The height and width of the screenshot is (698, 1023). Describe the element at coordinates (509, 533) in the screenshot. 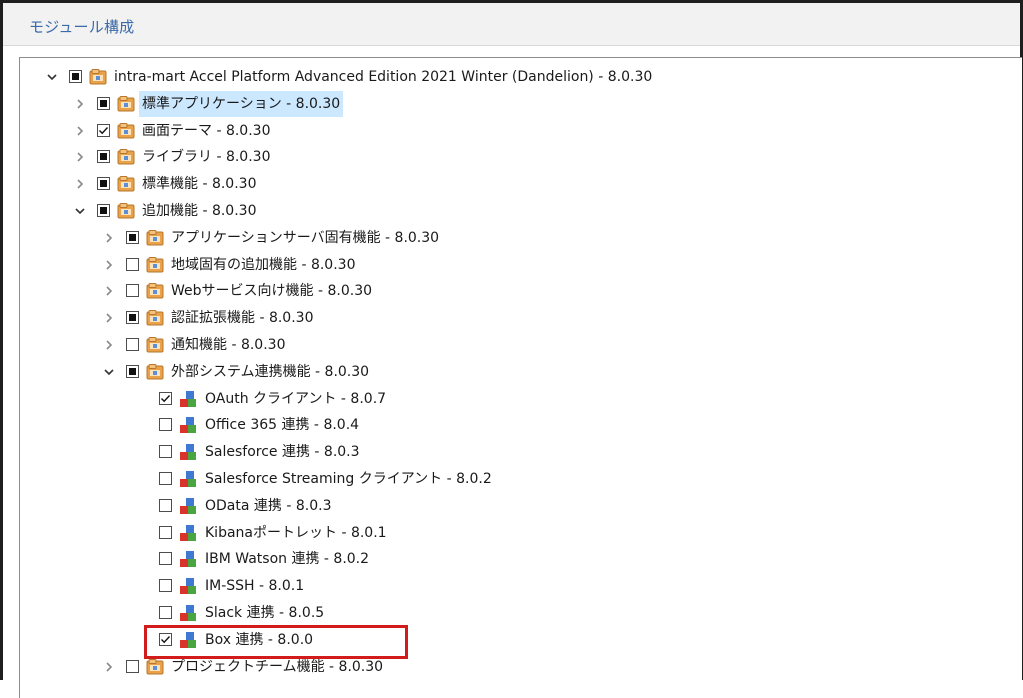

I see `module-tree-item: Kibanaポートレット - 8.0.1` at that location.